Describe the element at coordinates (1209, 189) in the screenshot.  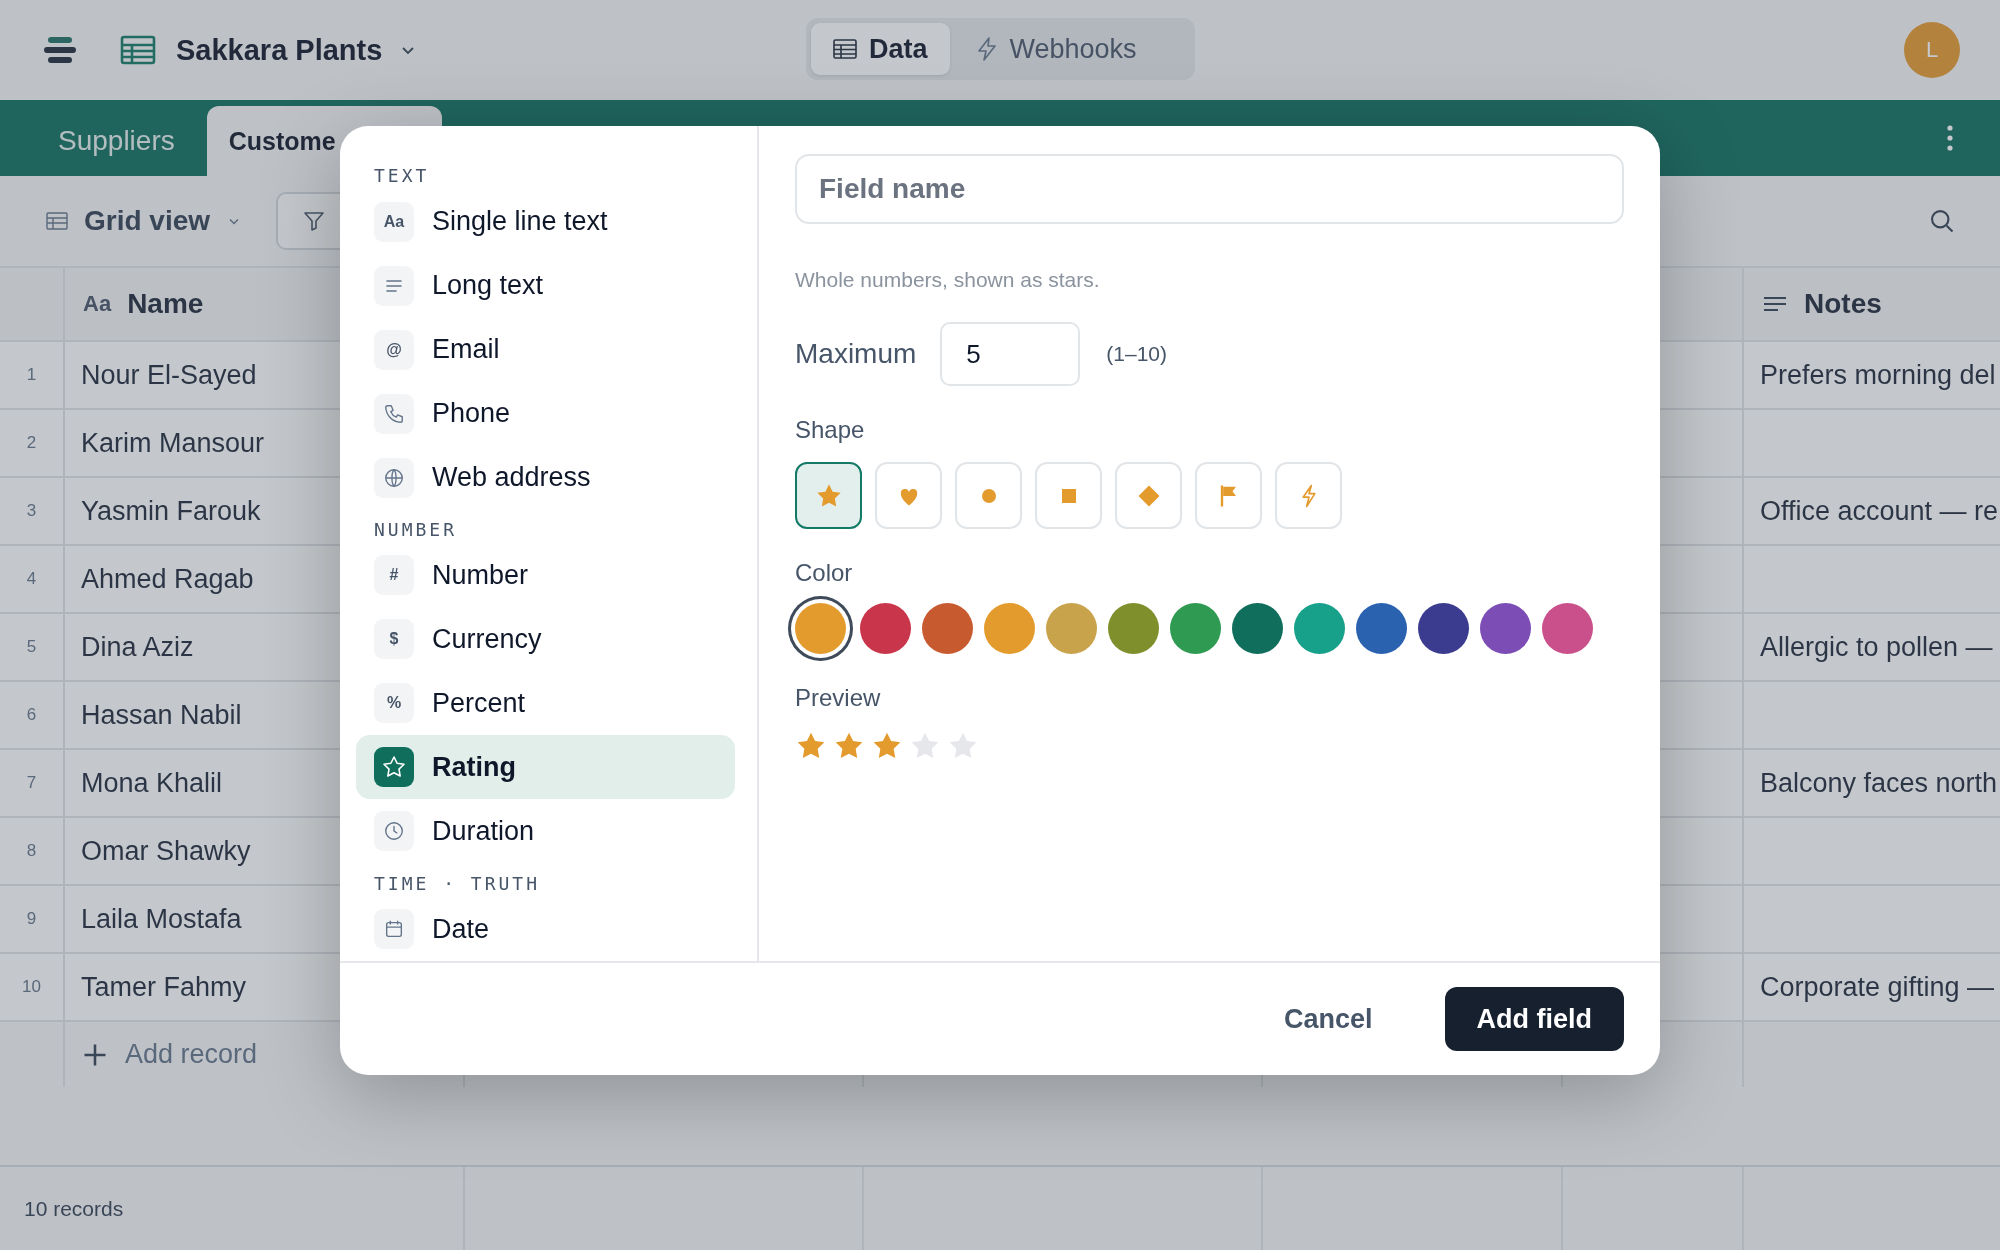
I see `field-name-input: Field name` at that location.